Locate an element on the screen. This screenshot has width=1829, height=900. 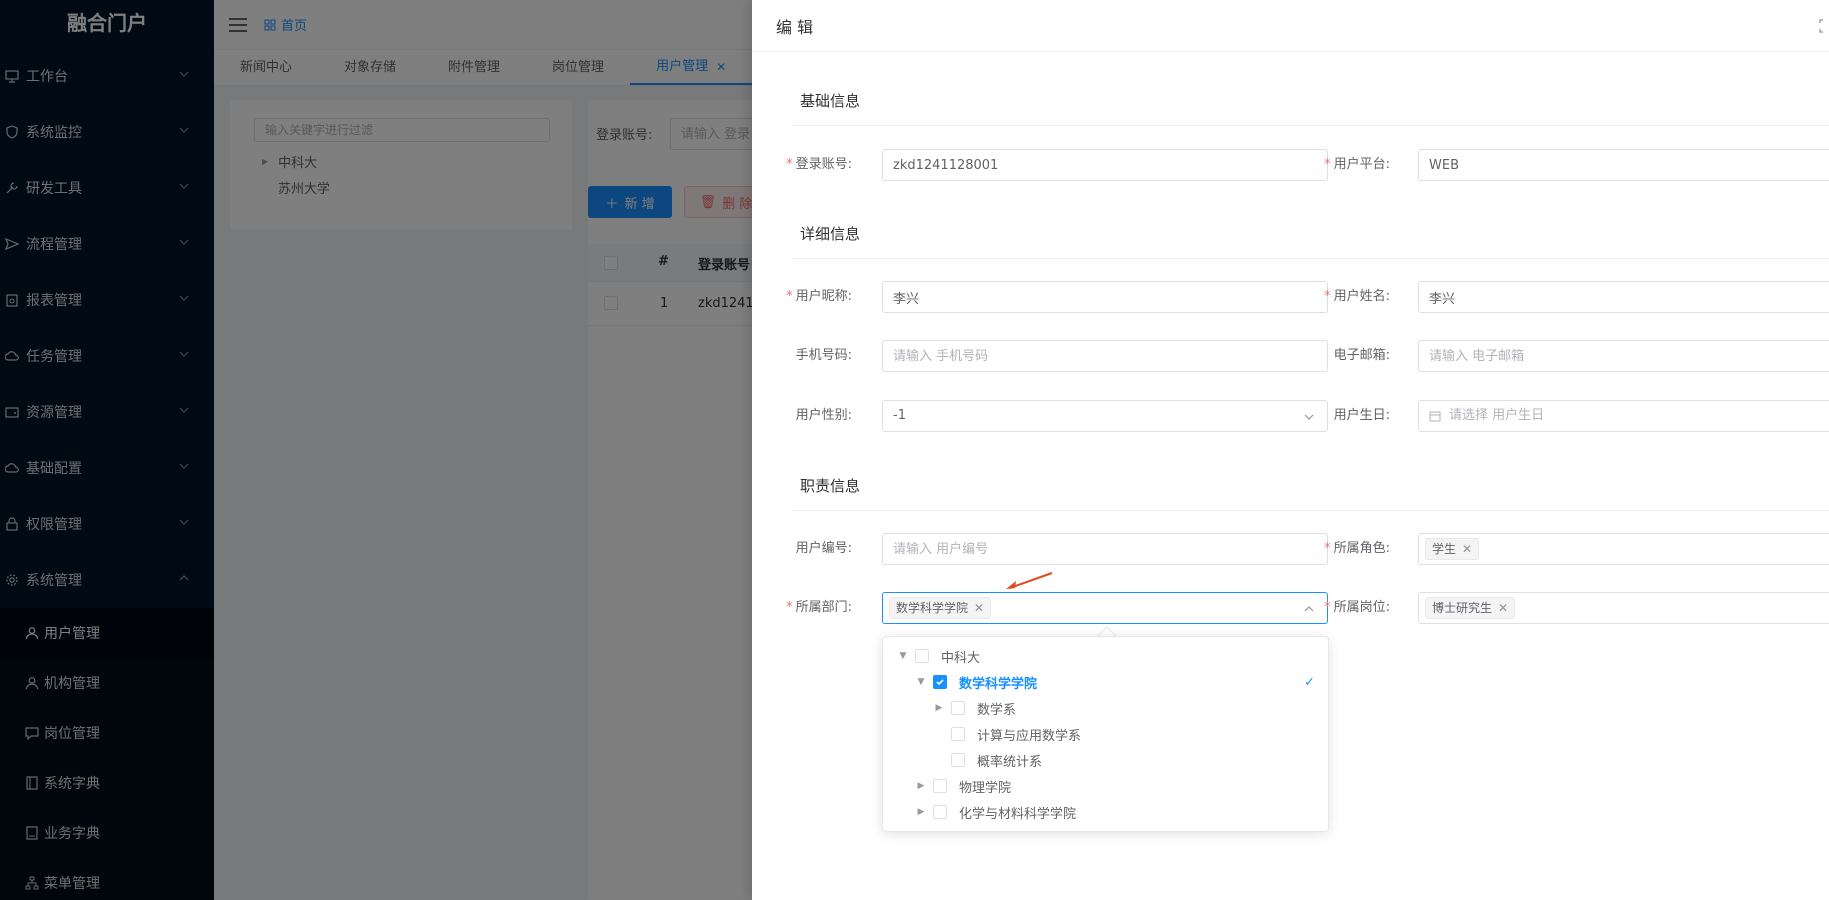
dept-tag: 数学科学学院 ✕ is located at coordinates (940, 608).